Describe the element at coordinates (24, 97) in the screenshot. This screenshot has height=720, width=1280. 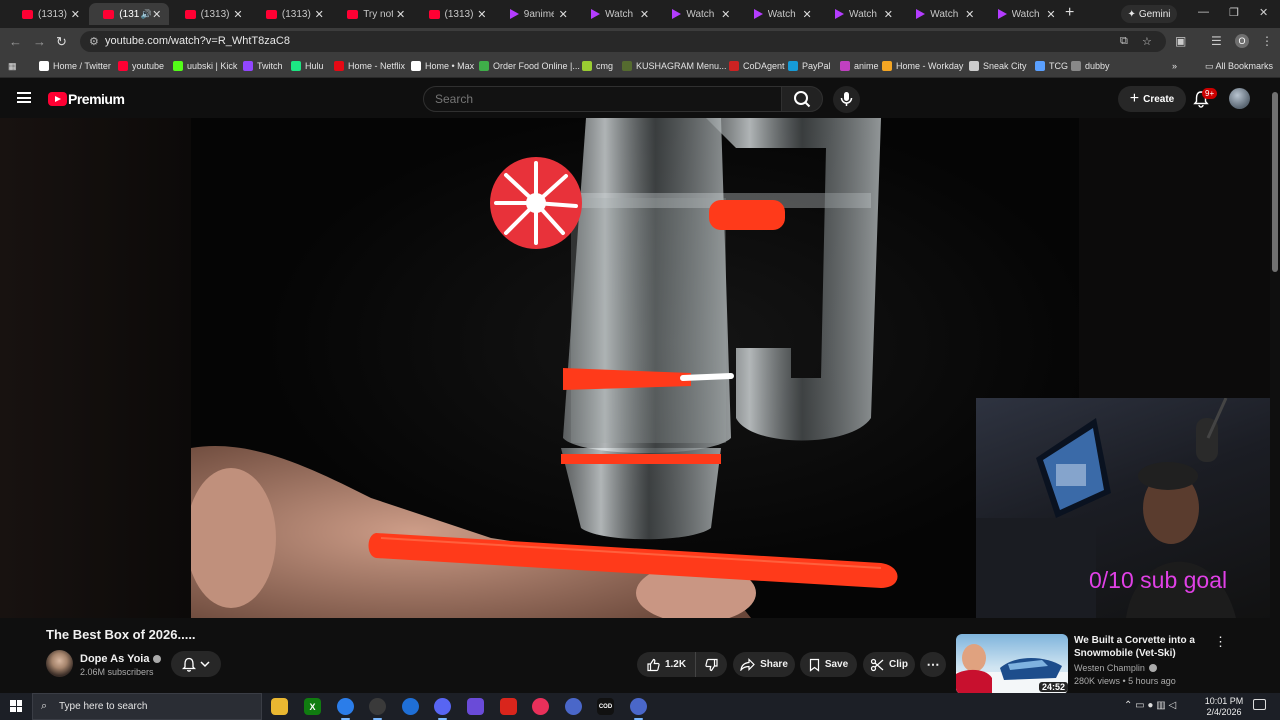
I see `hamburger-menu-icon` at that location.